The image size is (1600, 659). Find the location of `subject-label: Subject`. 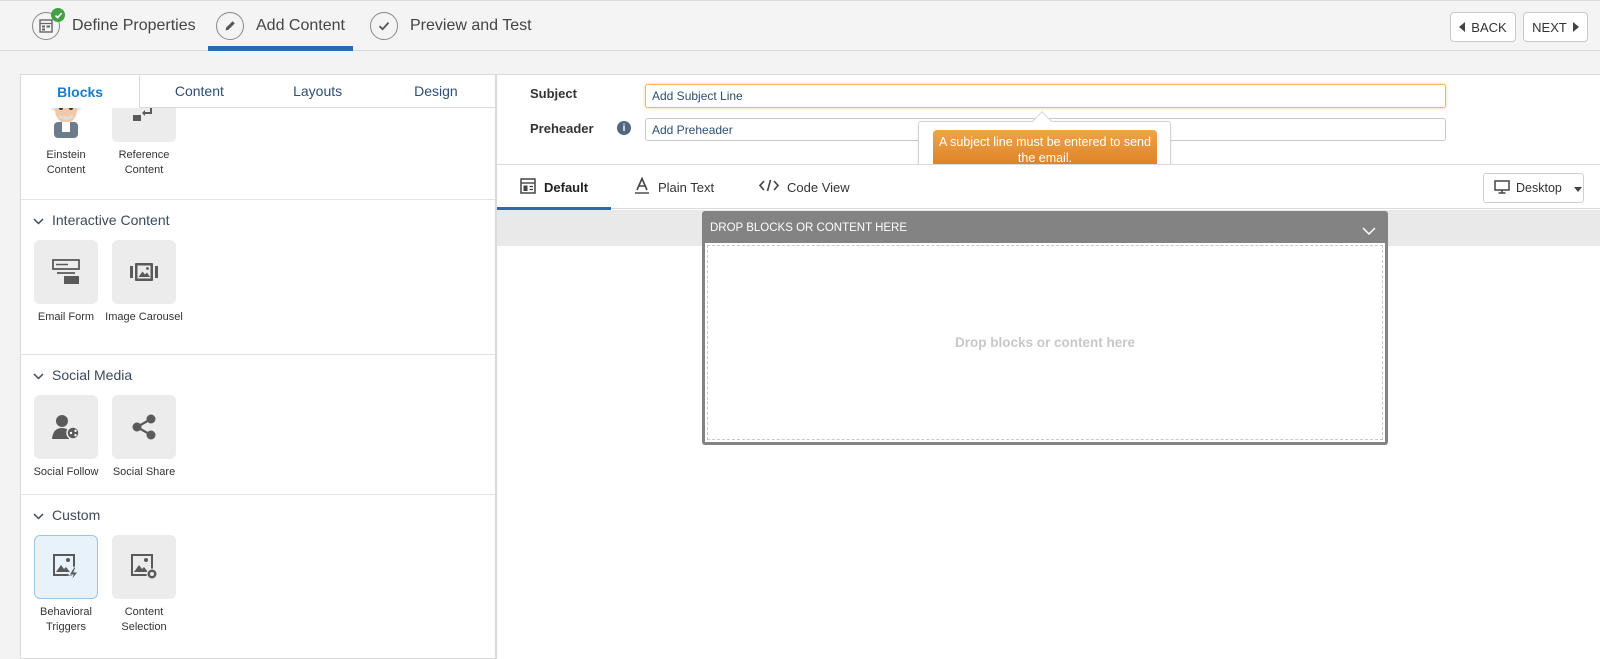

subject-label: Subject is located at coordinates (553, 93).